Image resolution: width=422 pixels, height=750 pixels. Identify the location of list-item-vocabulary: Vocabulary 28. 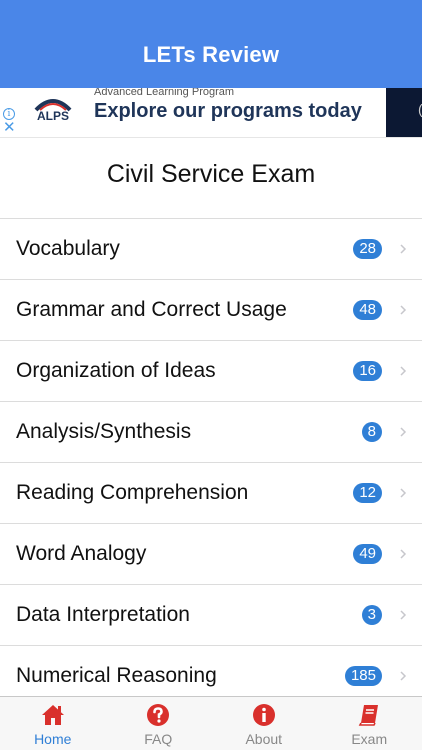
(211, 248).